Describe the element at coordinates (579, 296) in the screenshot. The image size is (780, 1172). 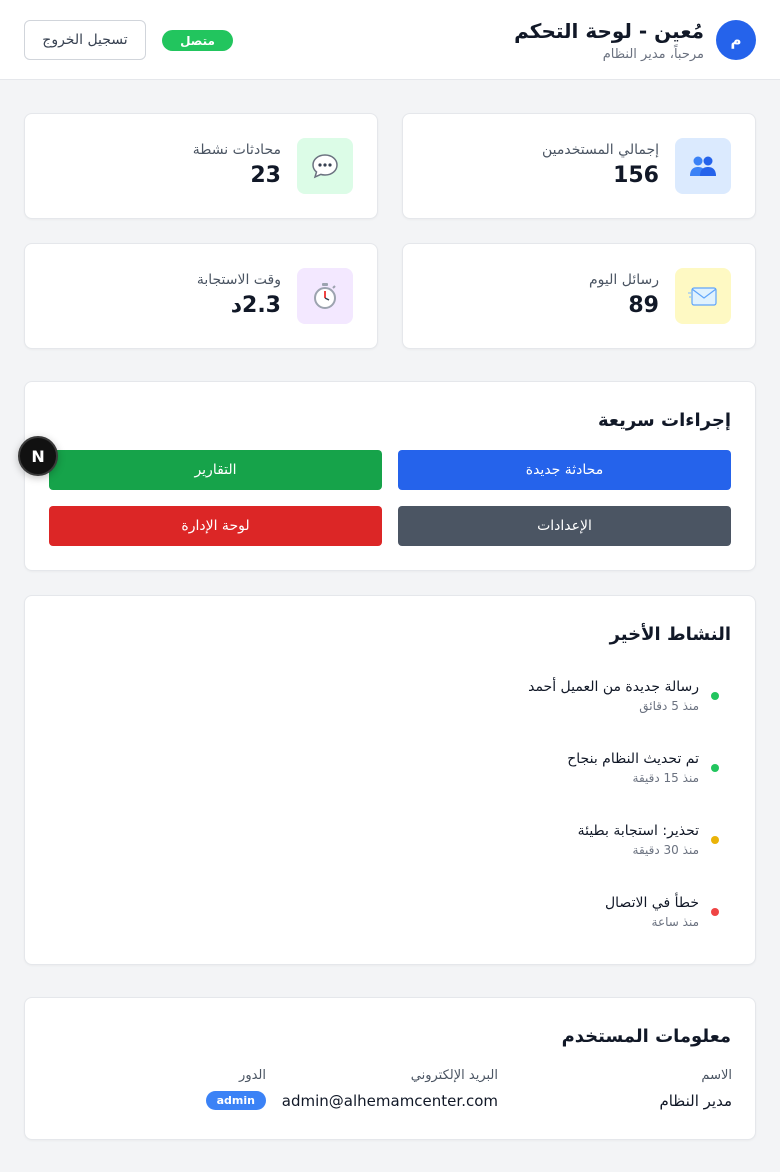
I see `stat-card-messages-today: رسائل اليوم 89` at that location.